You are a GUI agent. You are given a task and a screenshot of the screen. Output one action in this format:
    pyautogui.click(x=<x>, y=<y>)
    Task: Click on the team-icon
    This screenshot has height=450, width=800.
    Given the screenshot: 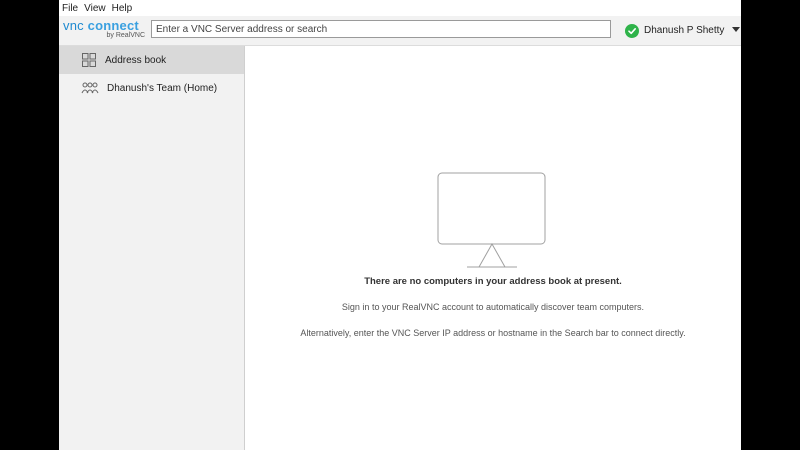 What is the action you would take?
    pyautogui.click(x=90, y=88)
    